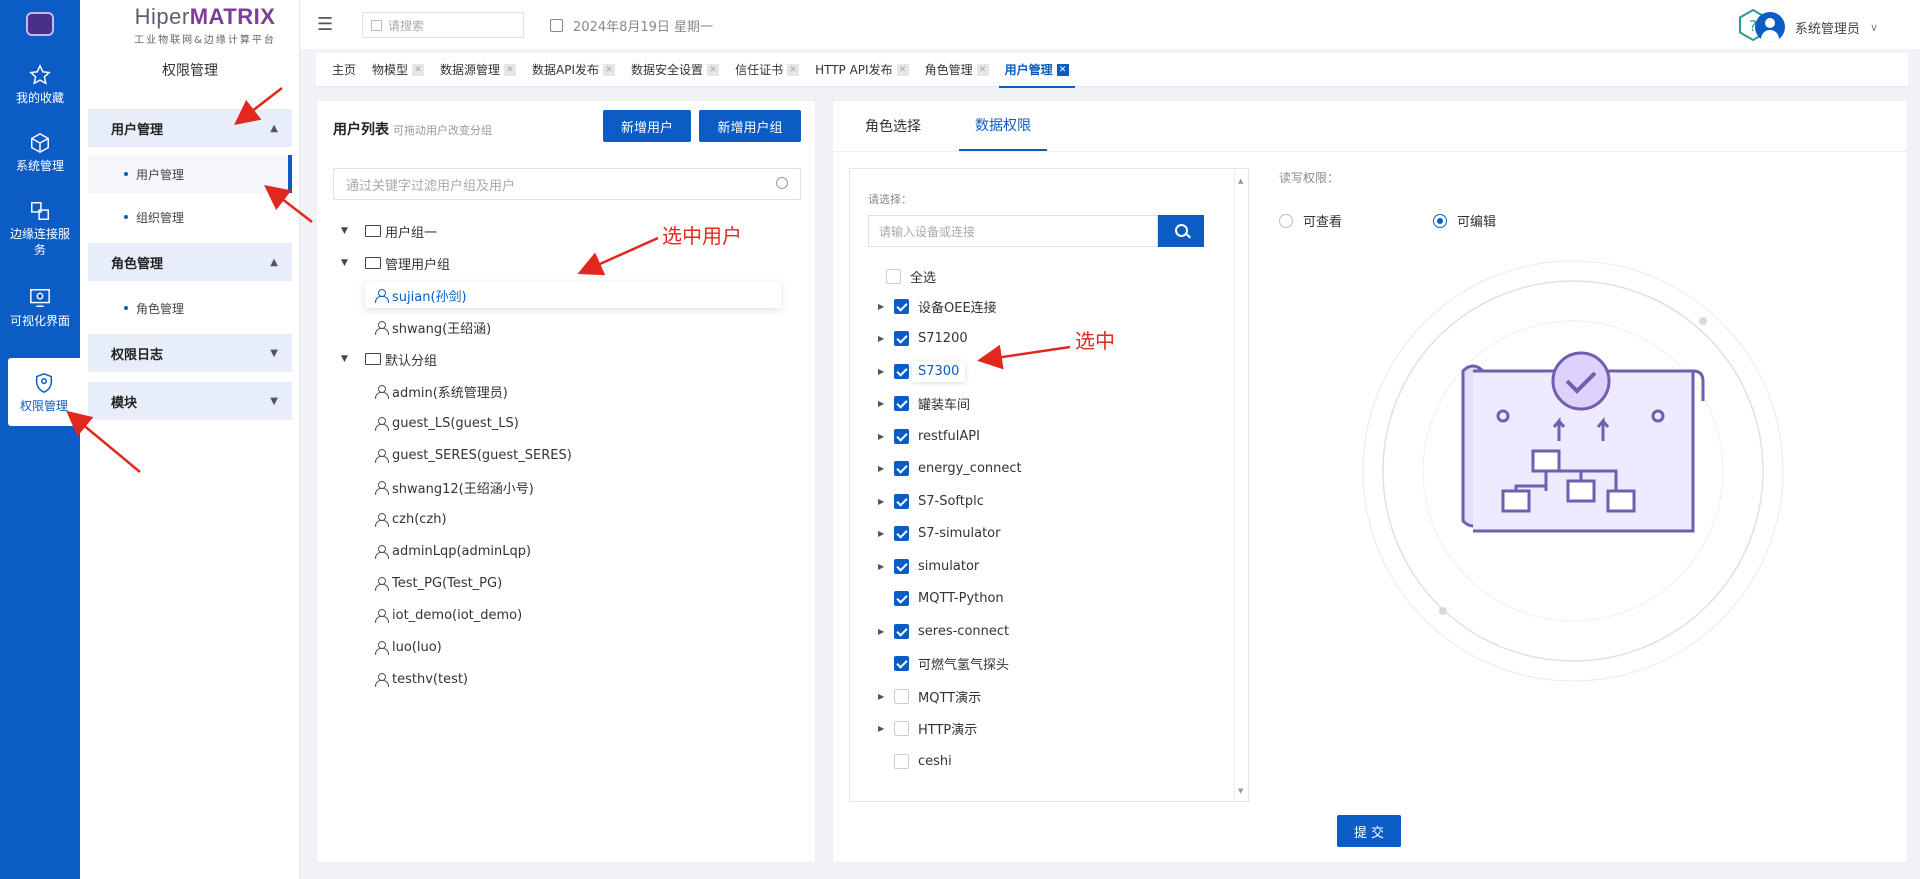 This screenshot has height=879, width=1920. Describe the element at coordinates (574, 70) in the screenshot. I see `tab-data-api: 数据API发布 ✕` at that location.